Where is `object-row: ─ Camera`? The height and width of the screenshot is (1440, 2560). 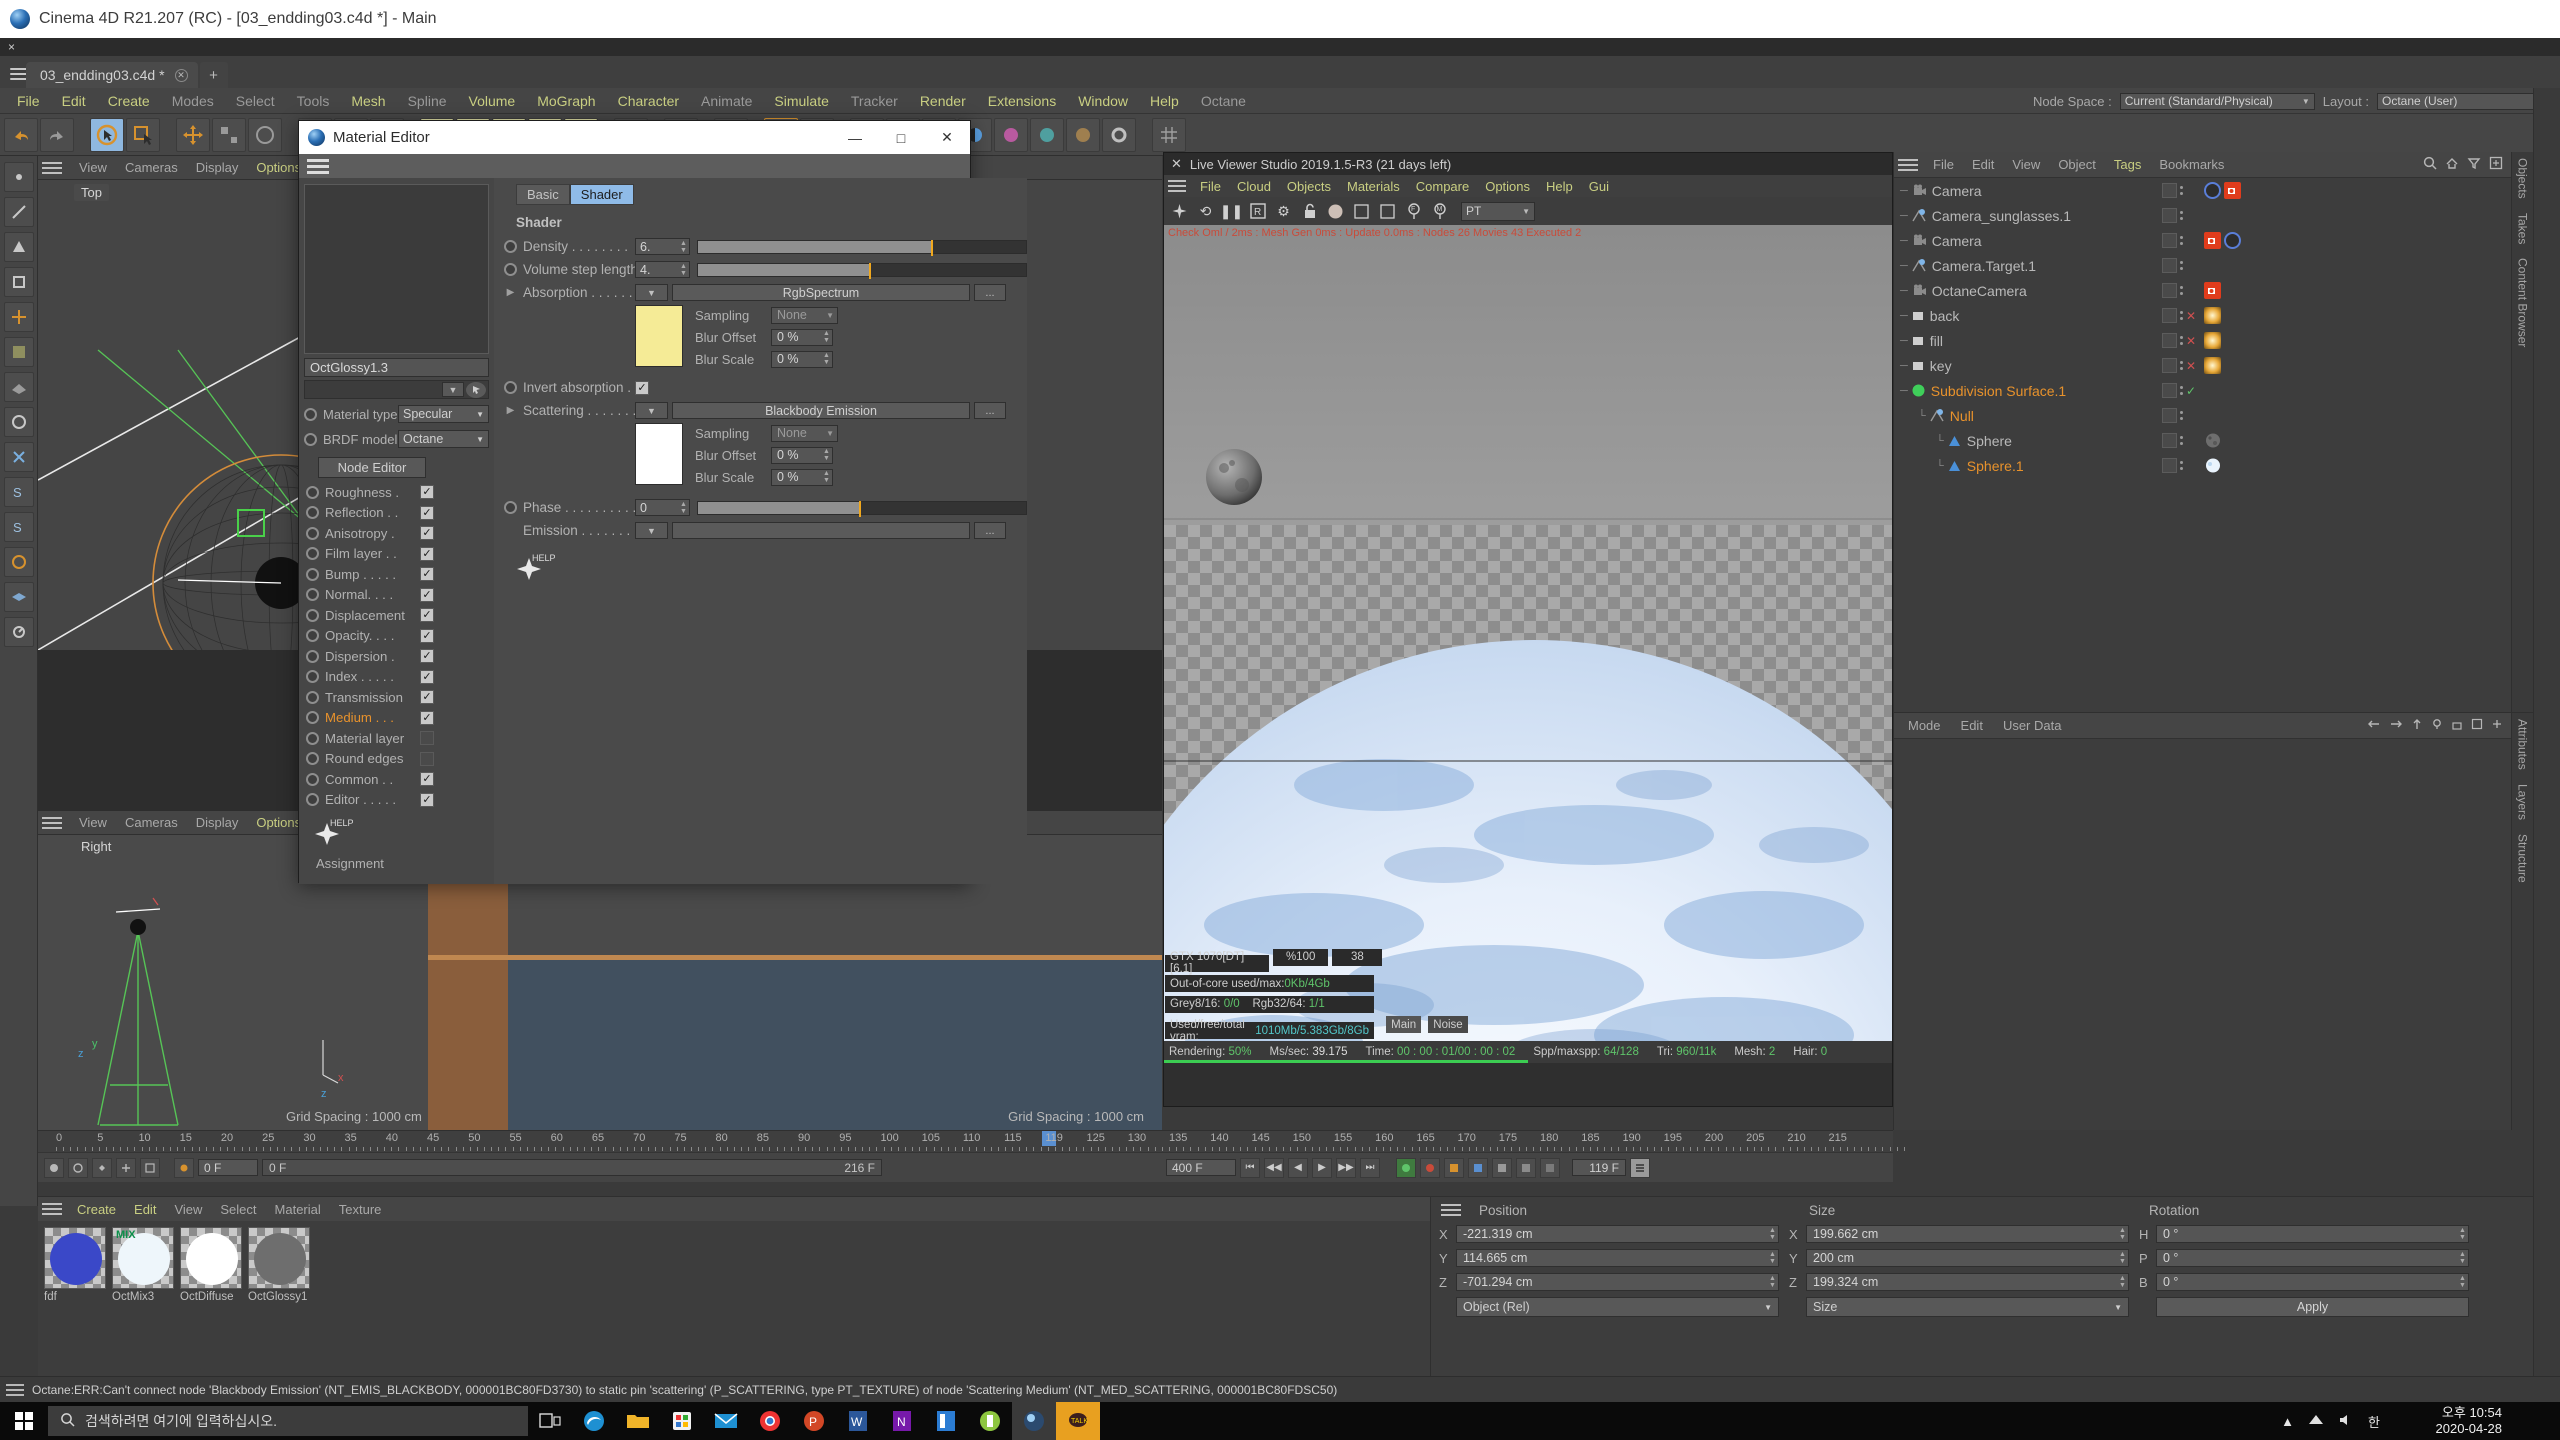
object-row: ─ Camera is located at coordinates (2213, 190).